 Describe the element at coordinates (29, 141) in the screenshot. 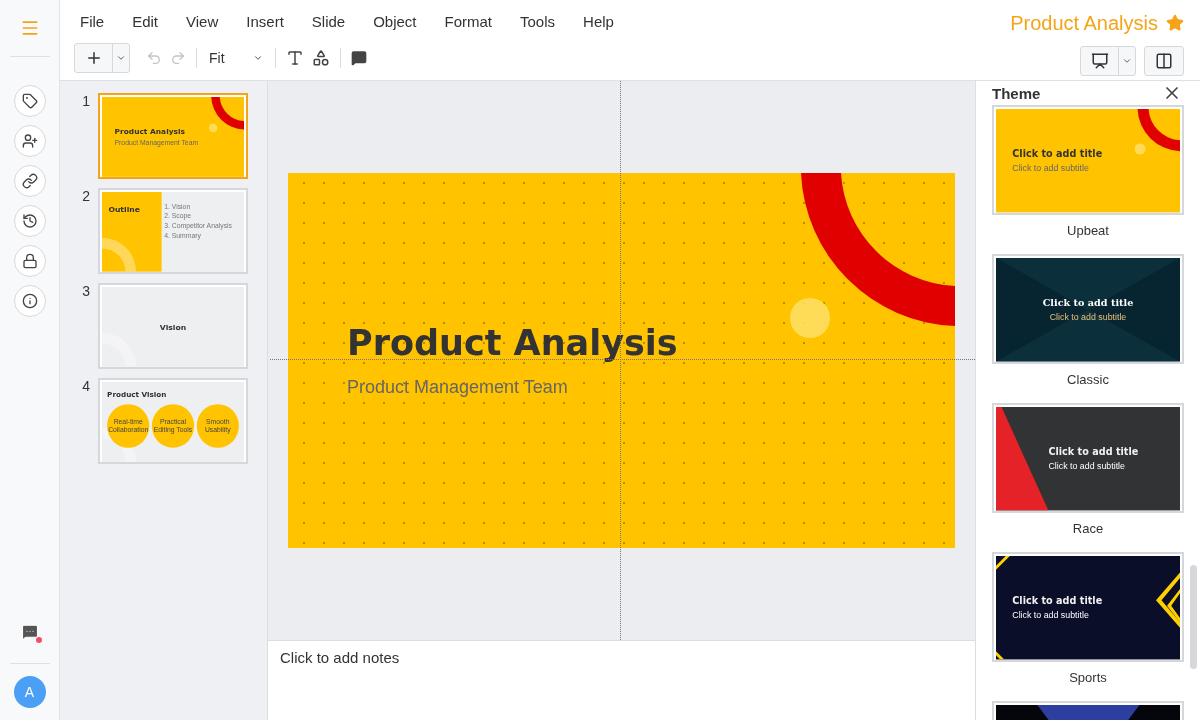

I see `add-person-icon` at that location.